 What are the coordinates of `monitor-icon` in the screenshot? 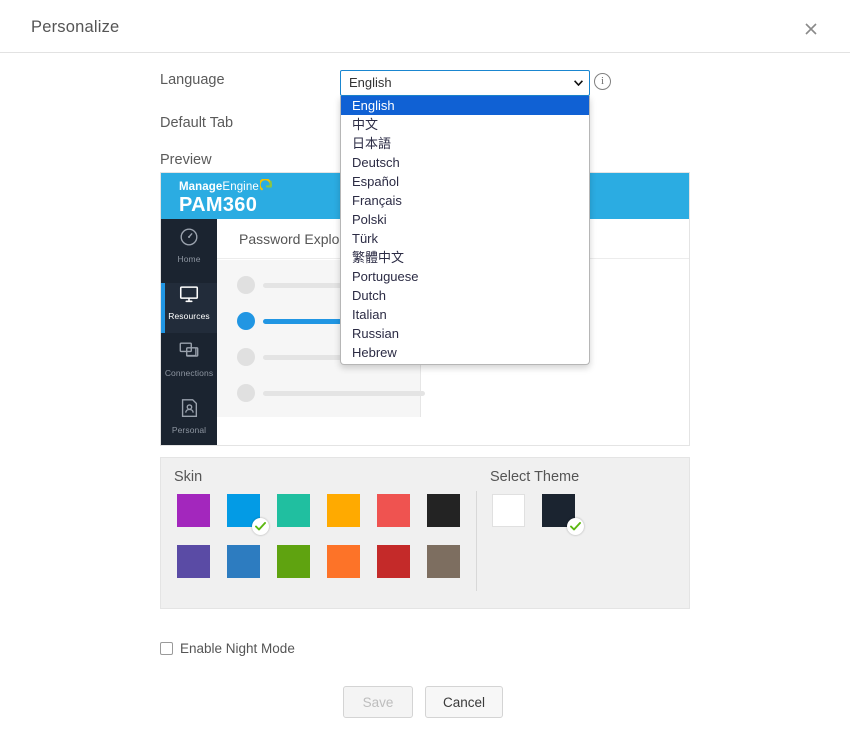 It's located at (189, 294).